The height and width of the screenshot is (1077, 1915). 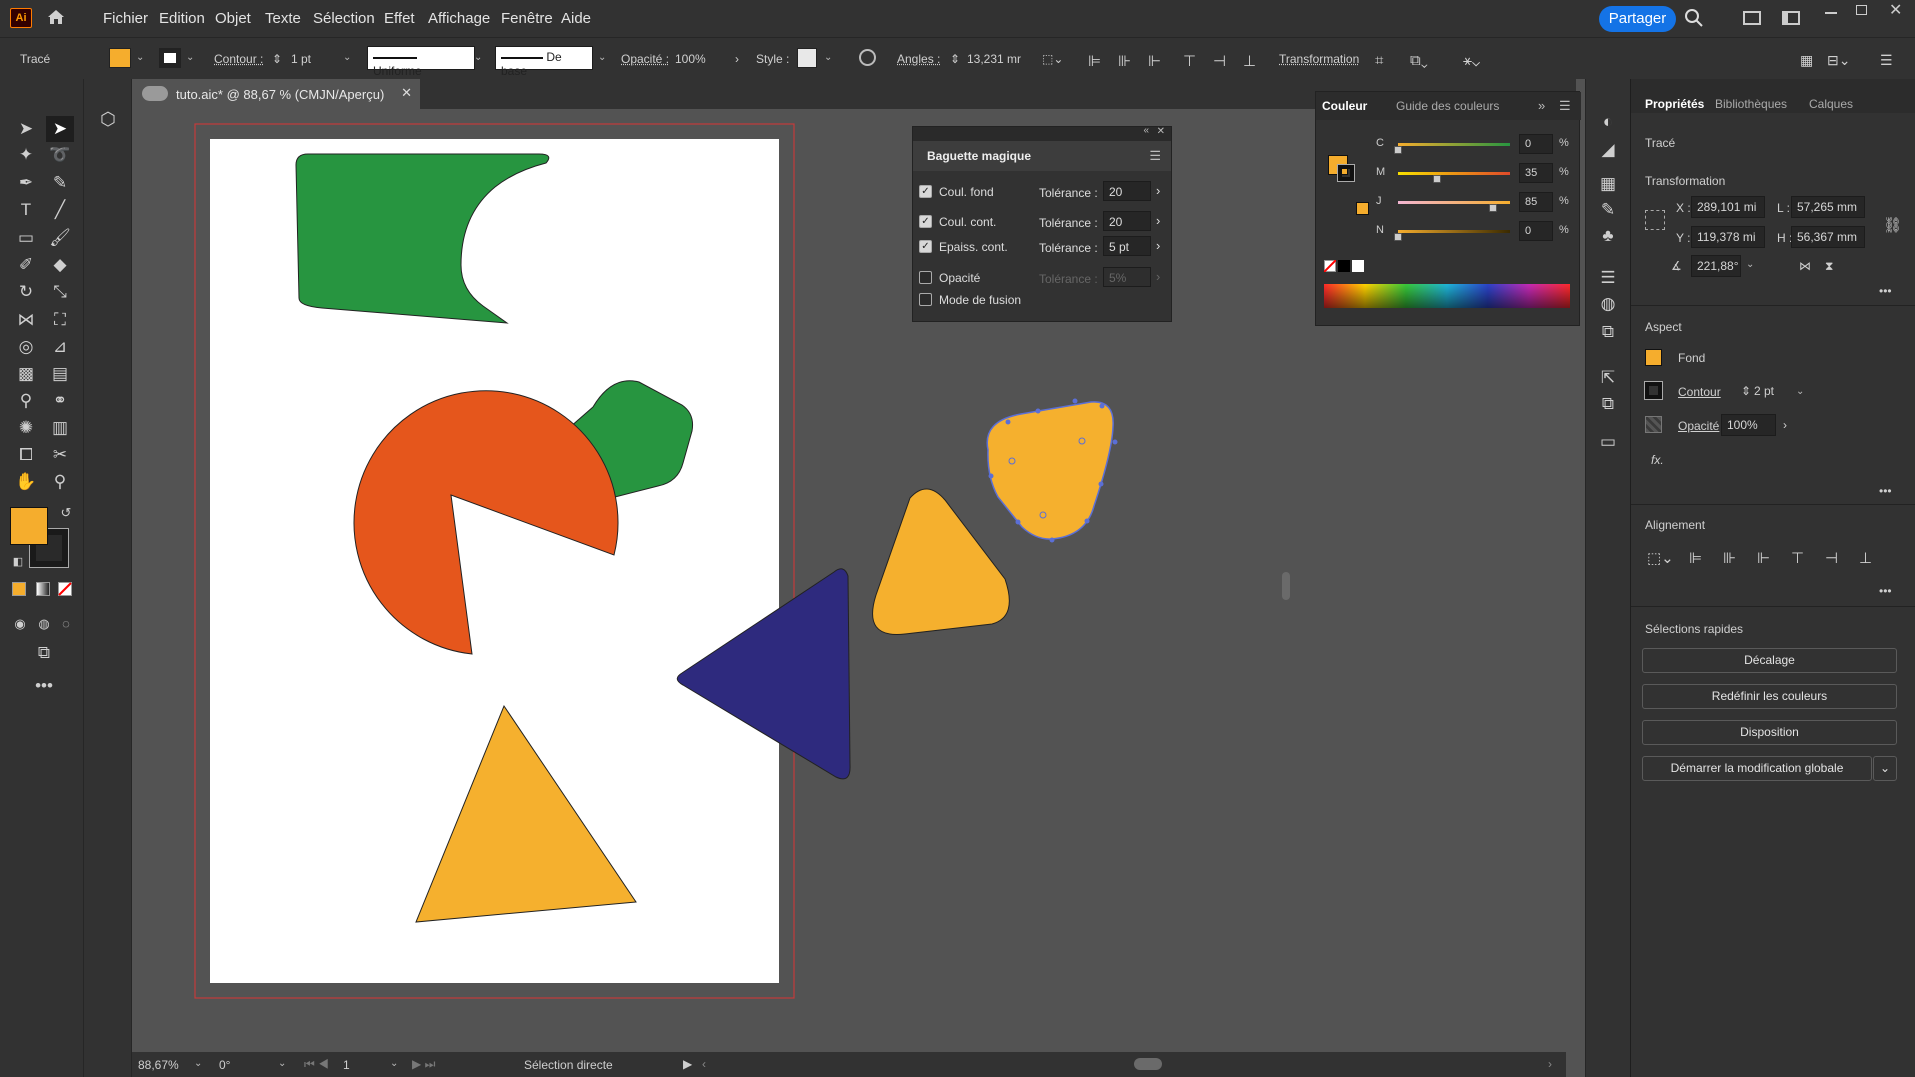 What do you see at coordinates (60, 374) in the screenshot?
I see `gradient-tool-icon: ▤` at bounding box center [60, 374].